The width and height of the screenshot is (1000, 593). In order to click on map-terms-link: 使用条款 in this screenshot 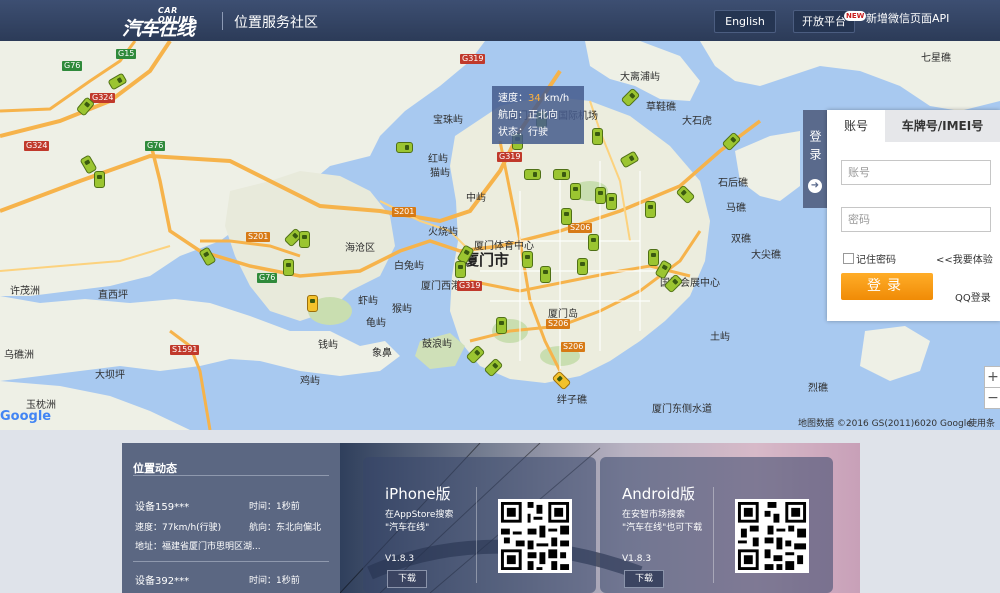, I will do `click(984, 423)`.